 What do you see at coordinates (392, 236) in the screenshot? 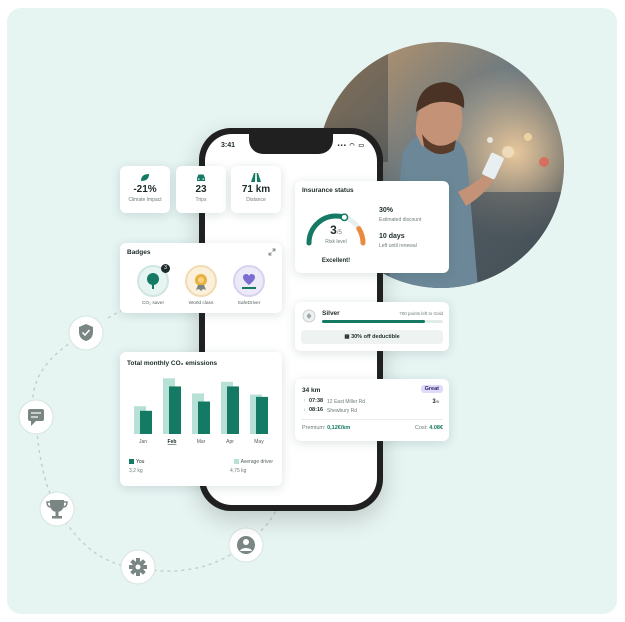
I see `renewal-value: 10 days` at bounding box center [392, 236].